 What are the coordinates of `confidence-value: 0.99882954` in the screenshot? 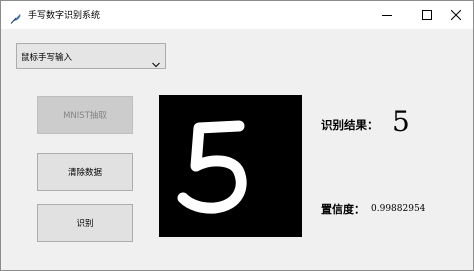 It's located at (398, 209).